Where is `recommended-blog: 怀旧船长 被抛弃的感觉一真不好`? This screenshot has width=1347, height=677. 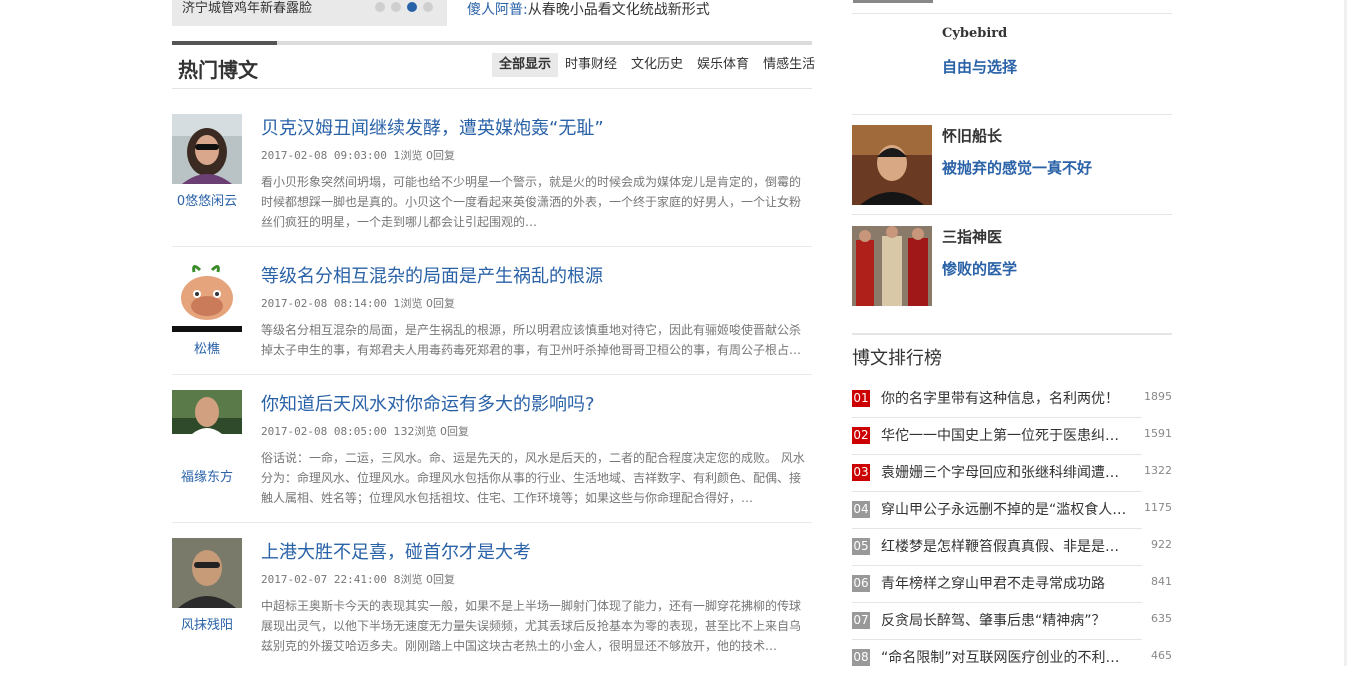
recommended-blog: 怀旧船长 被抛弃的感觉一真不好 is located at coordinates (1012, 165).